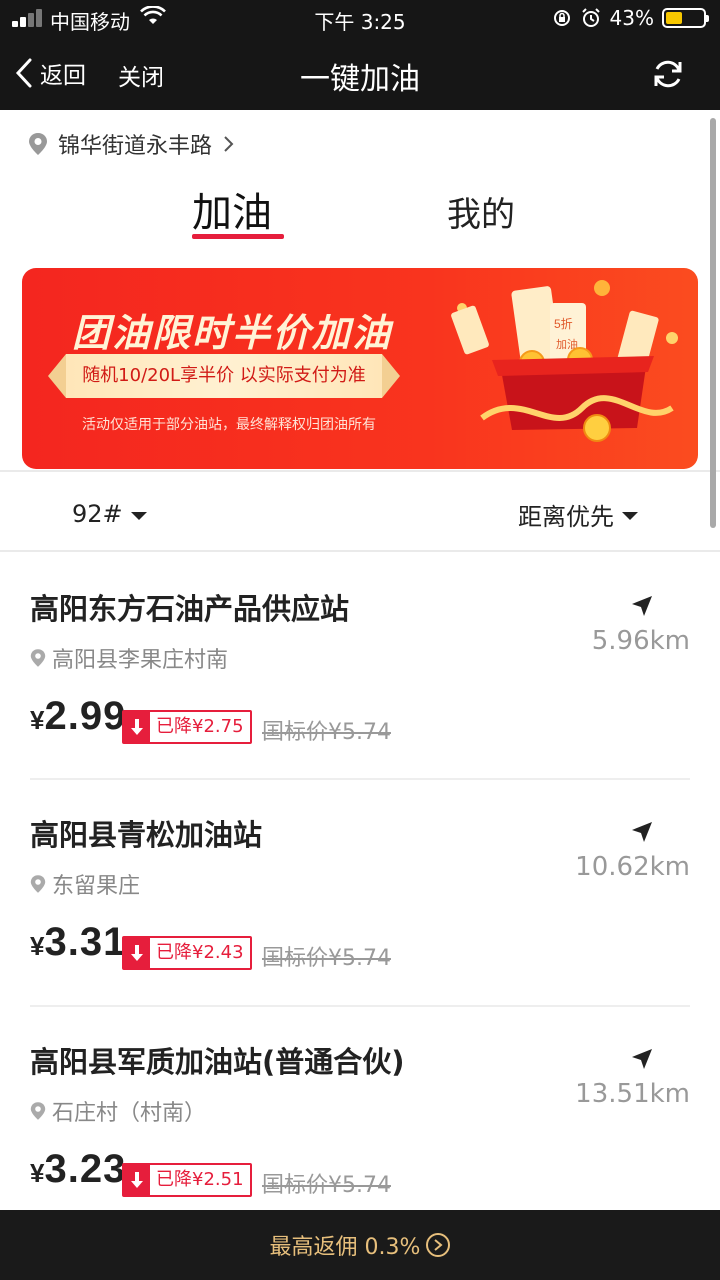 The image size is (720, 1280). I want to click on tab-mine: 我的, so click(481, 211).